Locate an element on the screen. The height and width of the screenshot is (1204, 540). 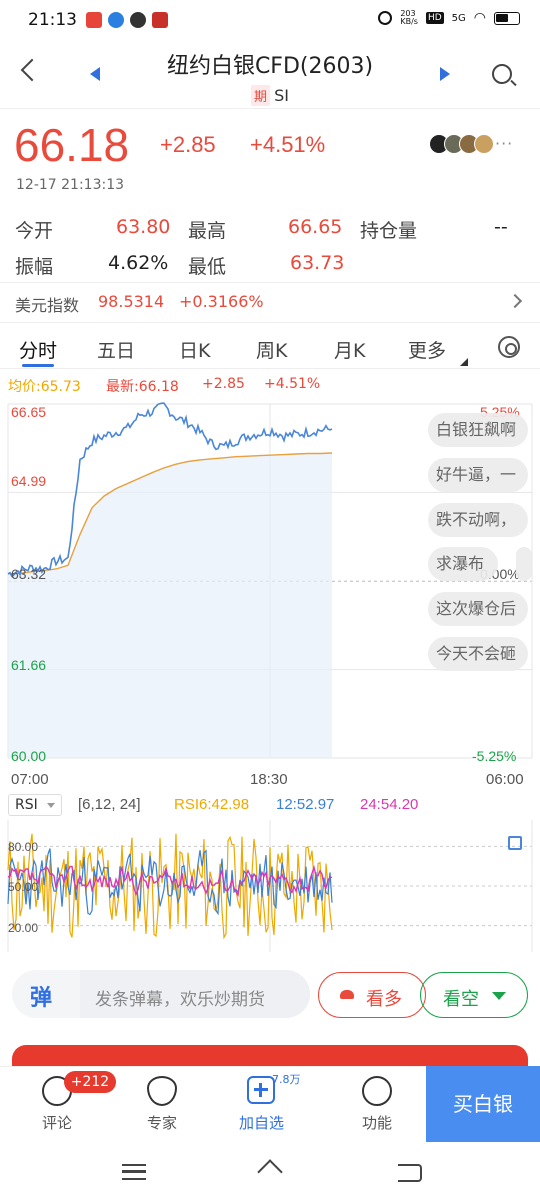
y-label-upper: 64.99 is located at coordinates (29, 481).